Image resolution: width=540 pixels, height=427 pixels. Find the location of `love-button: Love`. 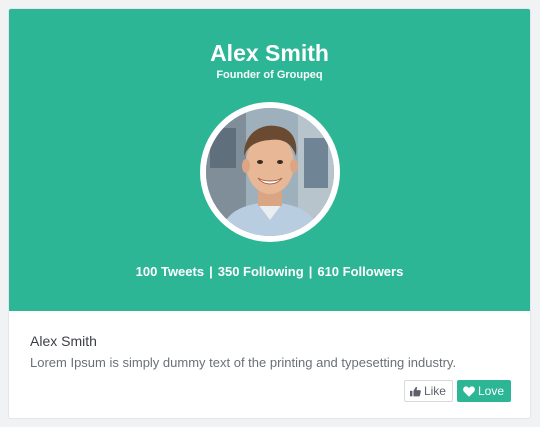

love-button: Love is located at coordinates (483, 391).